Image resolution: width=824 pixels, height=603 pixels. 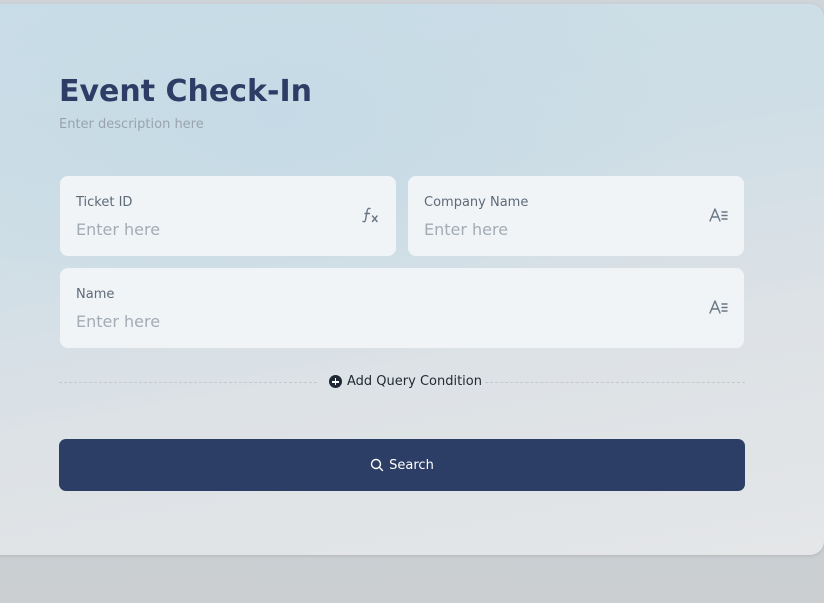 What do you see at coordinates (371, 215) in the screenshot?
I see `function-icon` at bounding box center [371, 215].